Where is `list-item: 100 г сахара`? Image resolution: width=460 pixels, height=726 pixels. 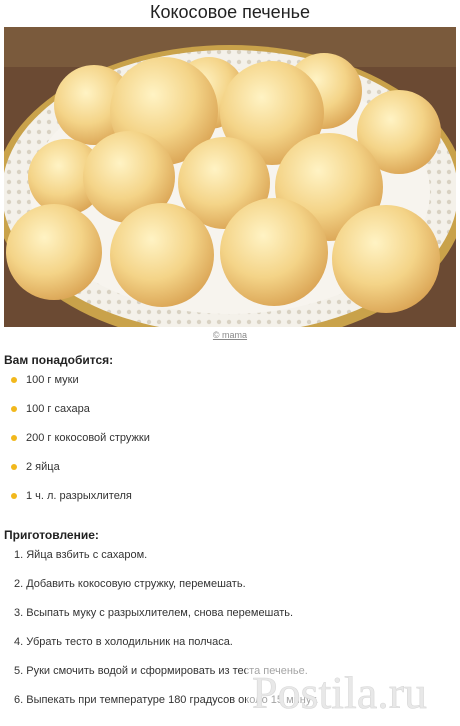
list-item: 100 г сахара is located at coordinates (75, 415).